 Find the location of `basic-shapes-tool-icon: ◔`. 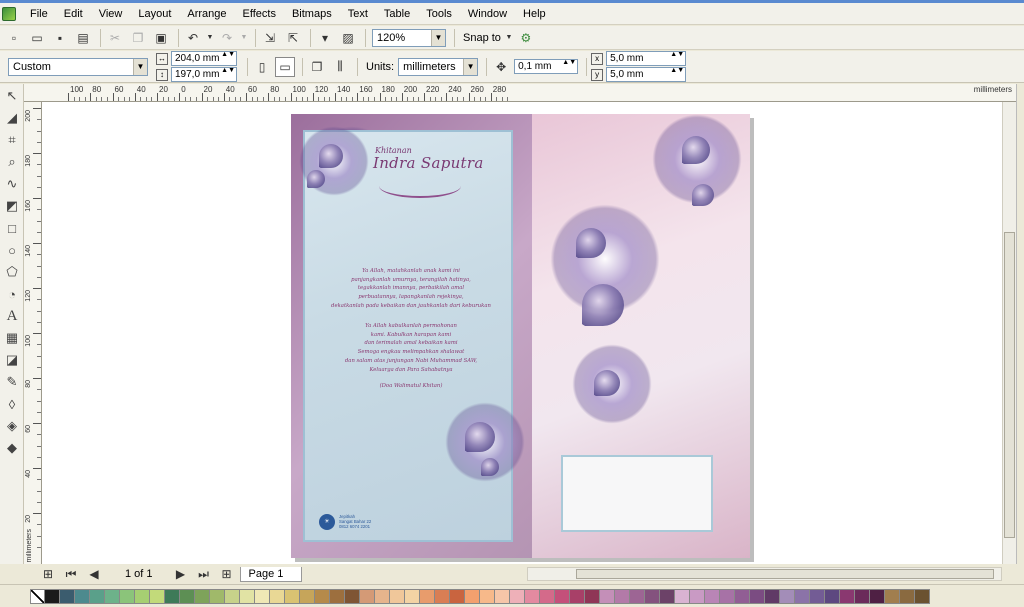

basic-shapes-tool-icon: ◔ is located at coordinates (12, 294).